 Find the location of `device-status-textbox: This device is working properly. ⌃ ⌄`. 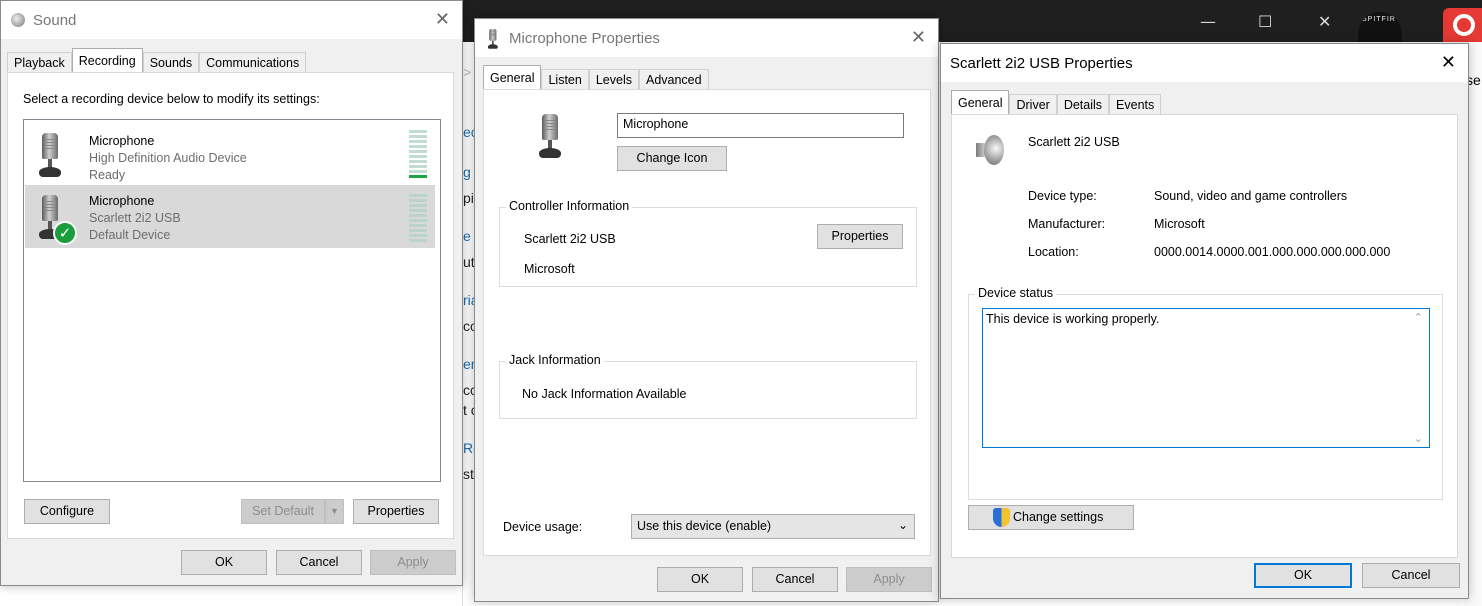

device-status-textbox: This device is working properly. ⌃ ⌄ is located at coordinates (1206, 378).